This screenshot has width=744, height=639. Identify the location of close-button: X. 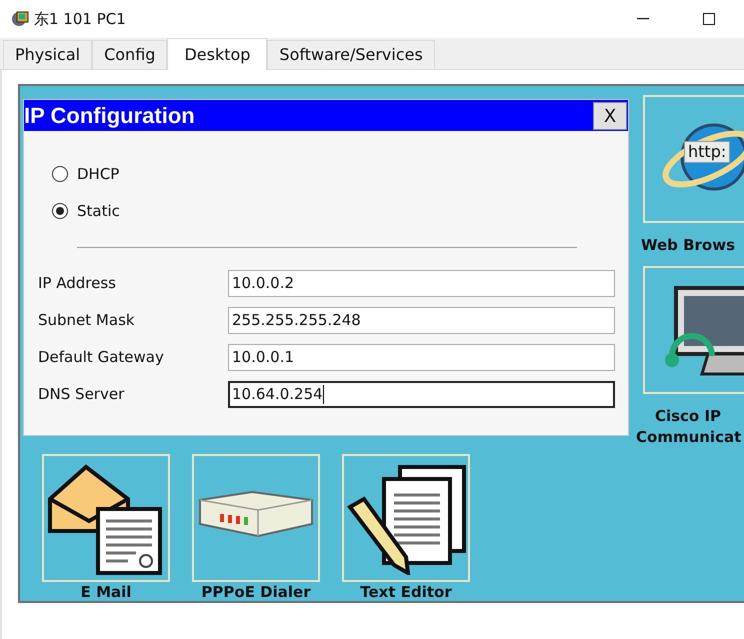
(610, 116).